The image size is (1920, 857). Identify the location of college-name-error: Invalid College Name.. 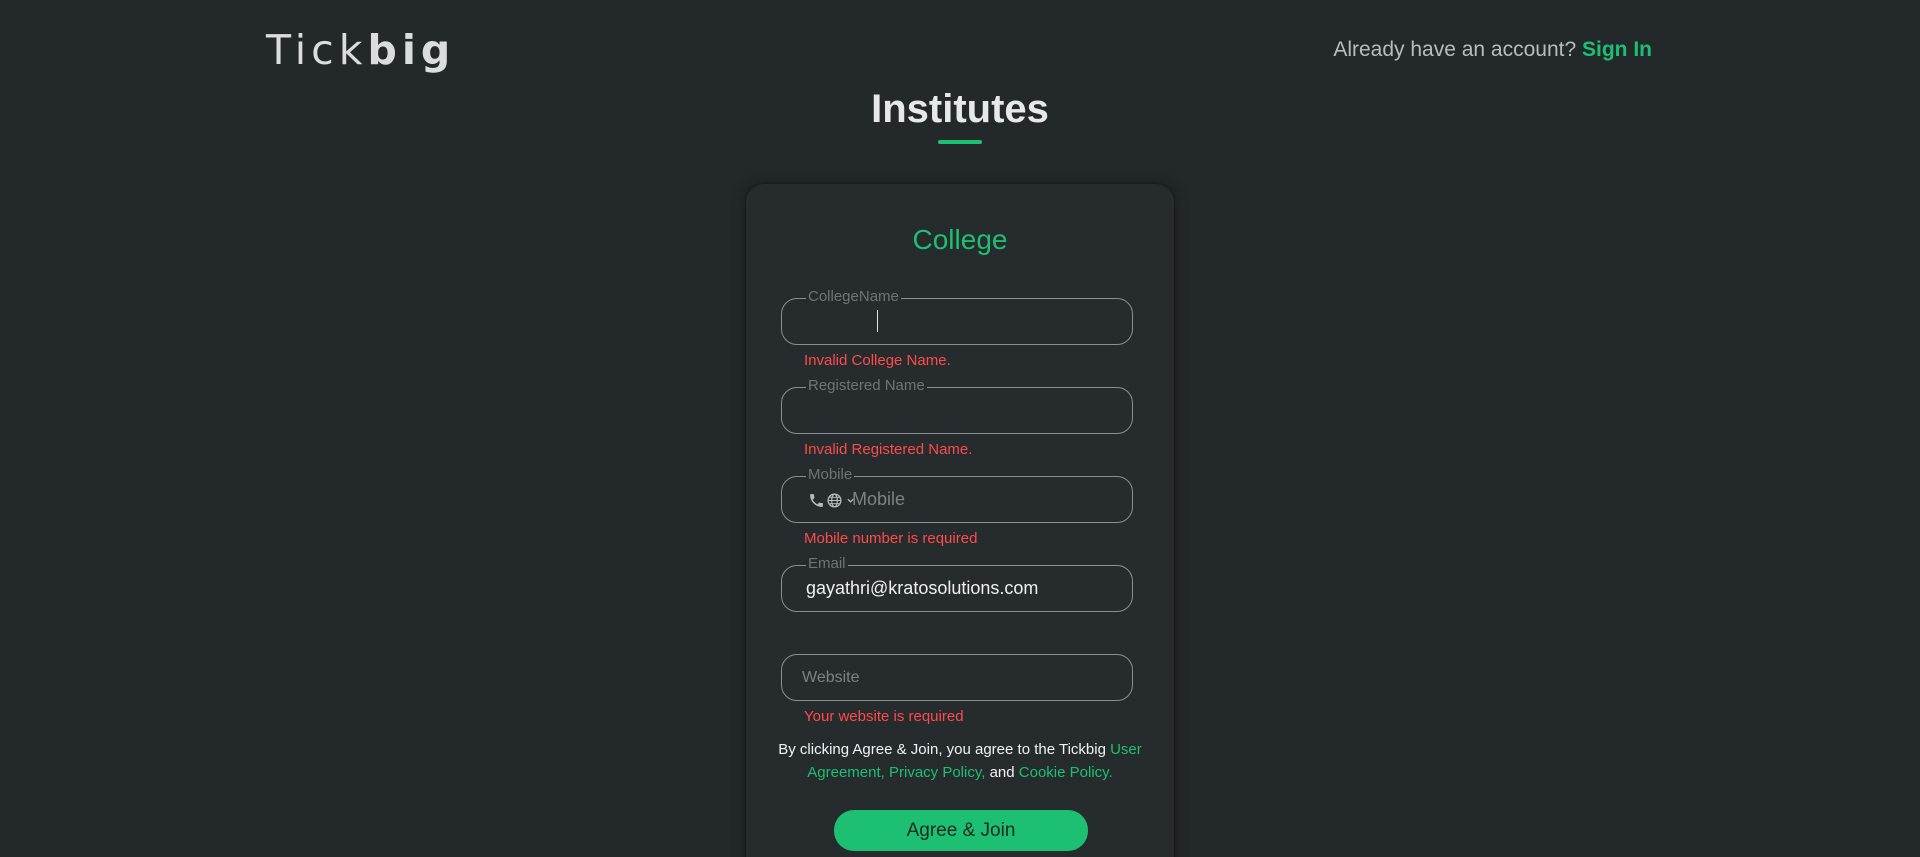
(877, 360).